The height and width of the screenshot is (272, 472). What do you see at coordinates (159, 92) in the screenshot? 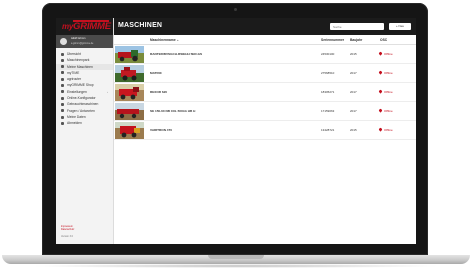
I see `machine-name: REXOR 620` at bounding box center [159, 92].